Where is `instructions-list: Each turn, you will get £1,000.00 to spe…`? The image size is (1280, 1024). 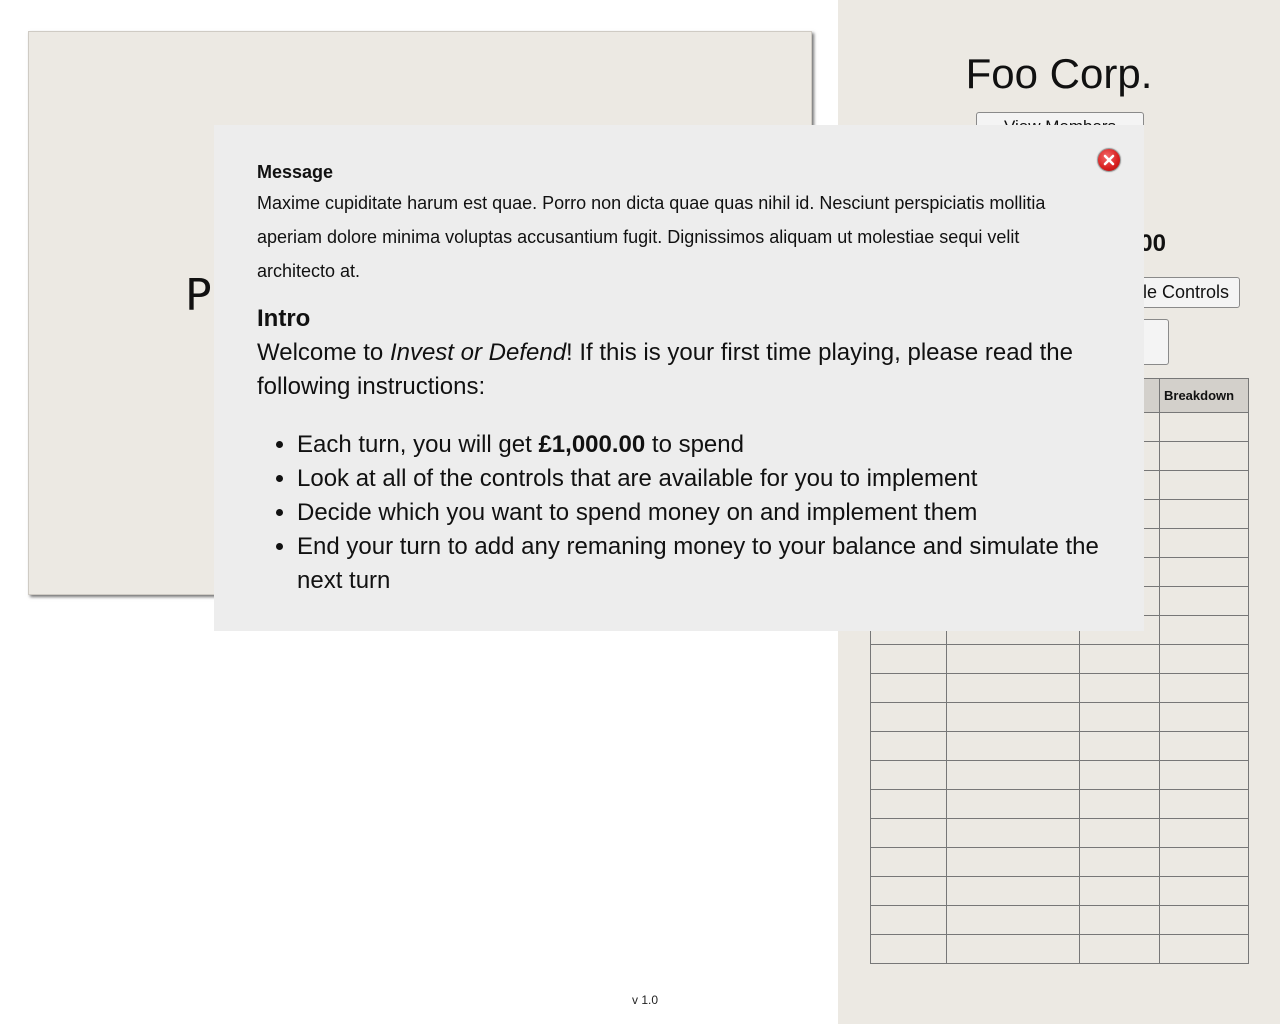 instructions-list: Each turn, you will get £1,000.00 to spe… is located at coordinates (678, 513).